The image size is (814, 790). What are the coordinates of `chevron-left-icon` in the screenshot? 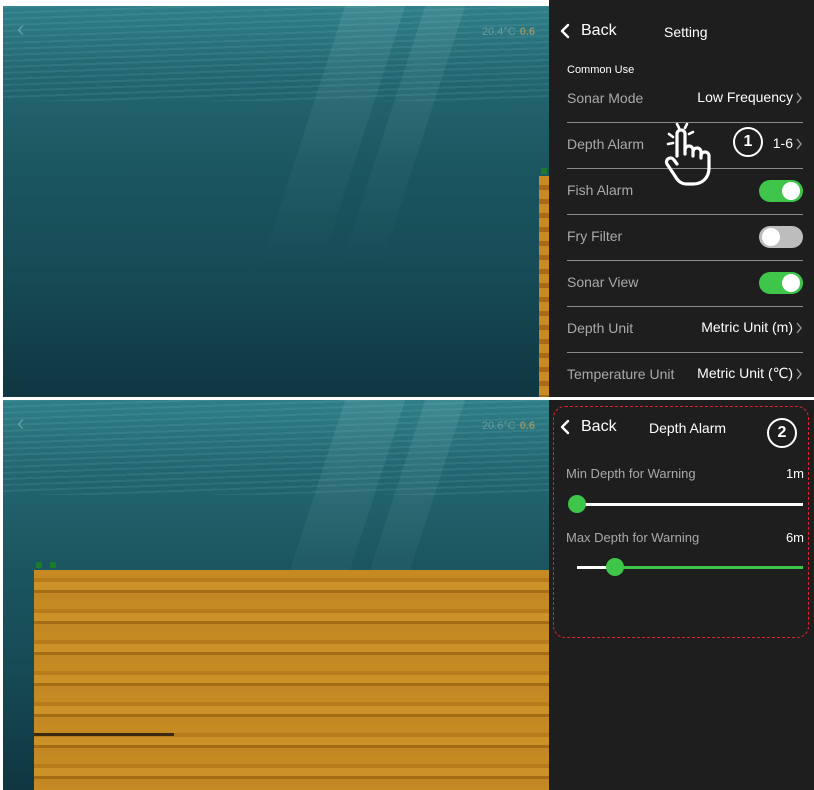 It's located at (565, 31).